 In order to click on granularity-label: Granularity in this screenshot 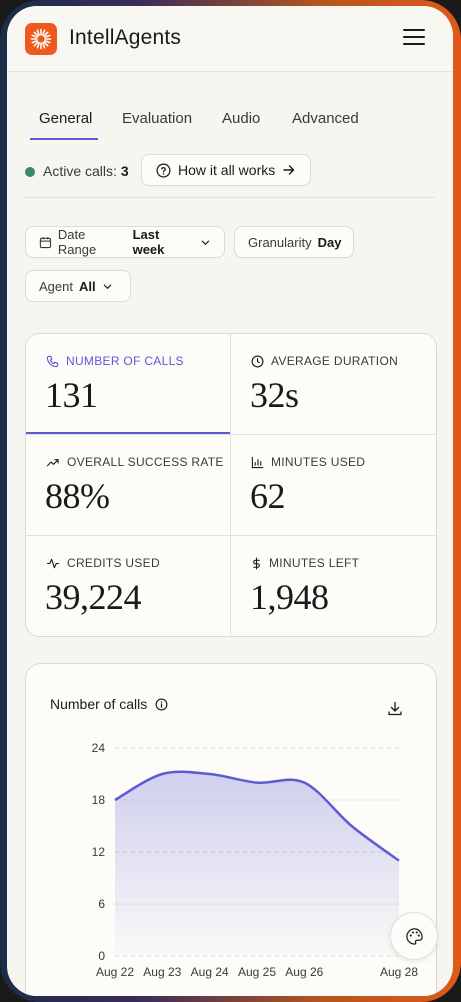, I will do `click(280, 242)`.